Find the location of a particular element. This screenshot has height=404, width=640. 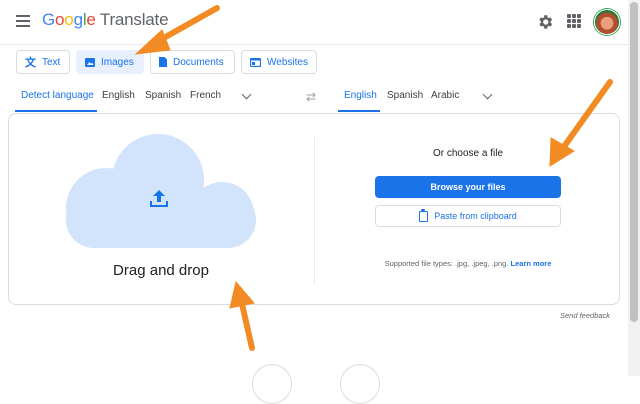

tab-websites: Websites is located at coordinates (279, 62).